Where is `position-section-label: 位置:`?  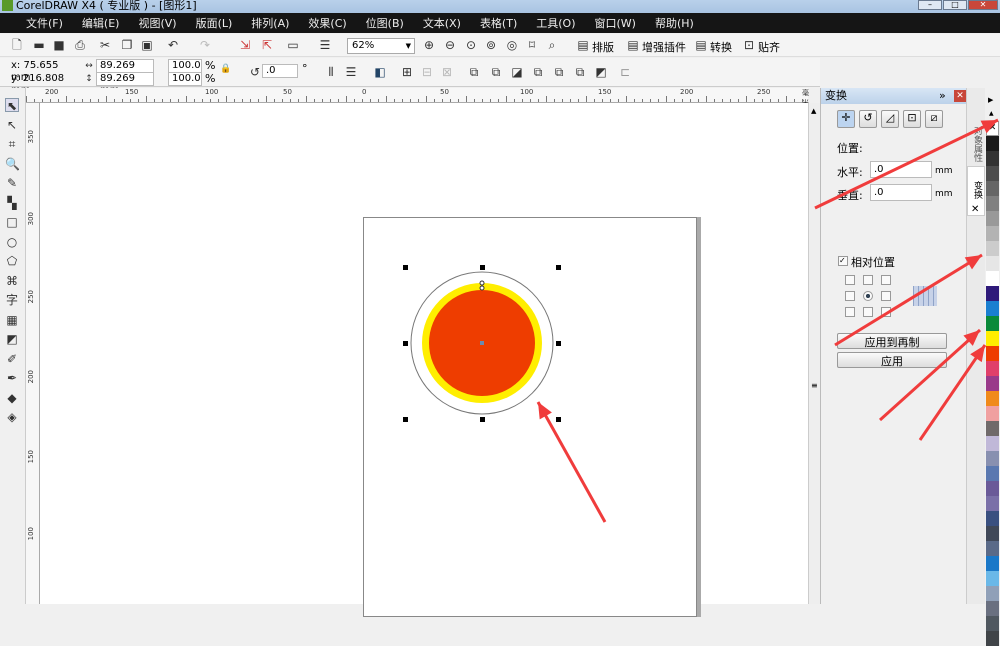 position-section-label: 位置: is located at coordinates (850, 148).